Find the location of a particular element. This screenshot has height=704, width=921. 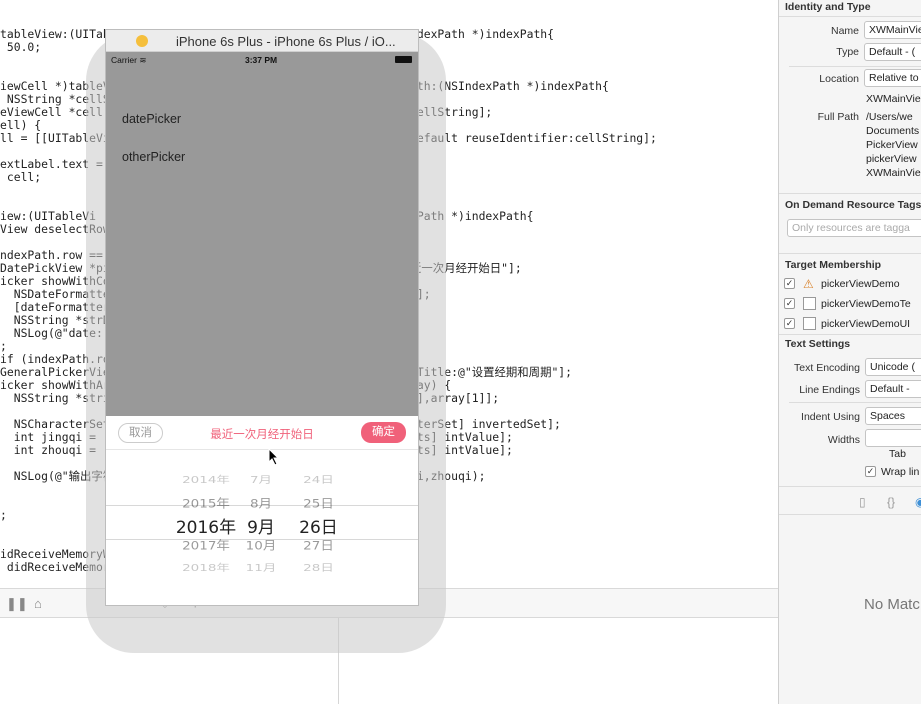

row-date-picker: datePicker is located at coordinates (151, 119).